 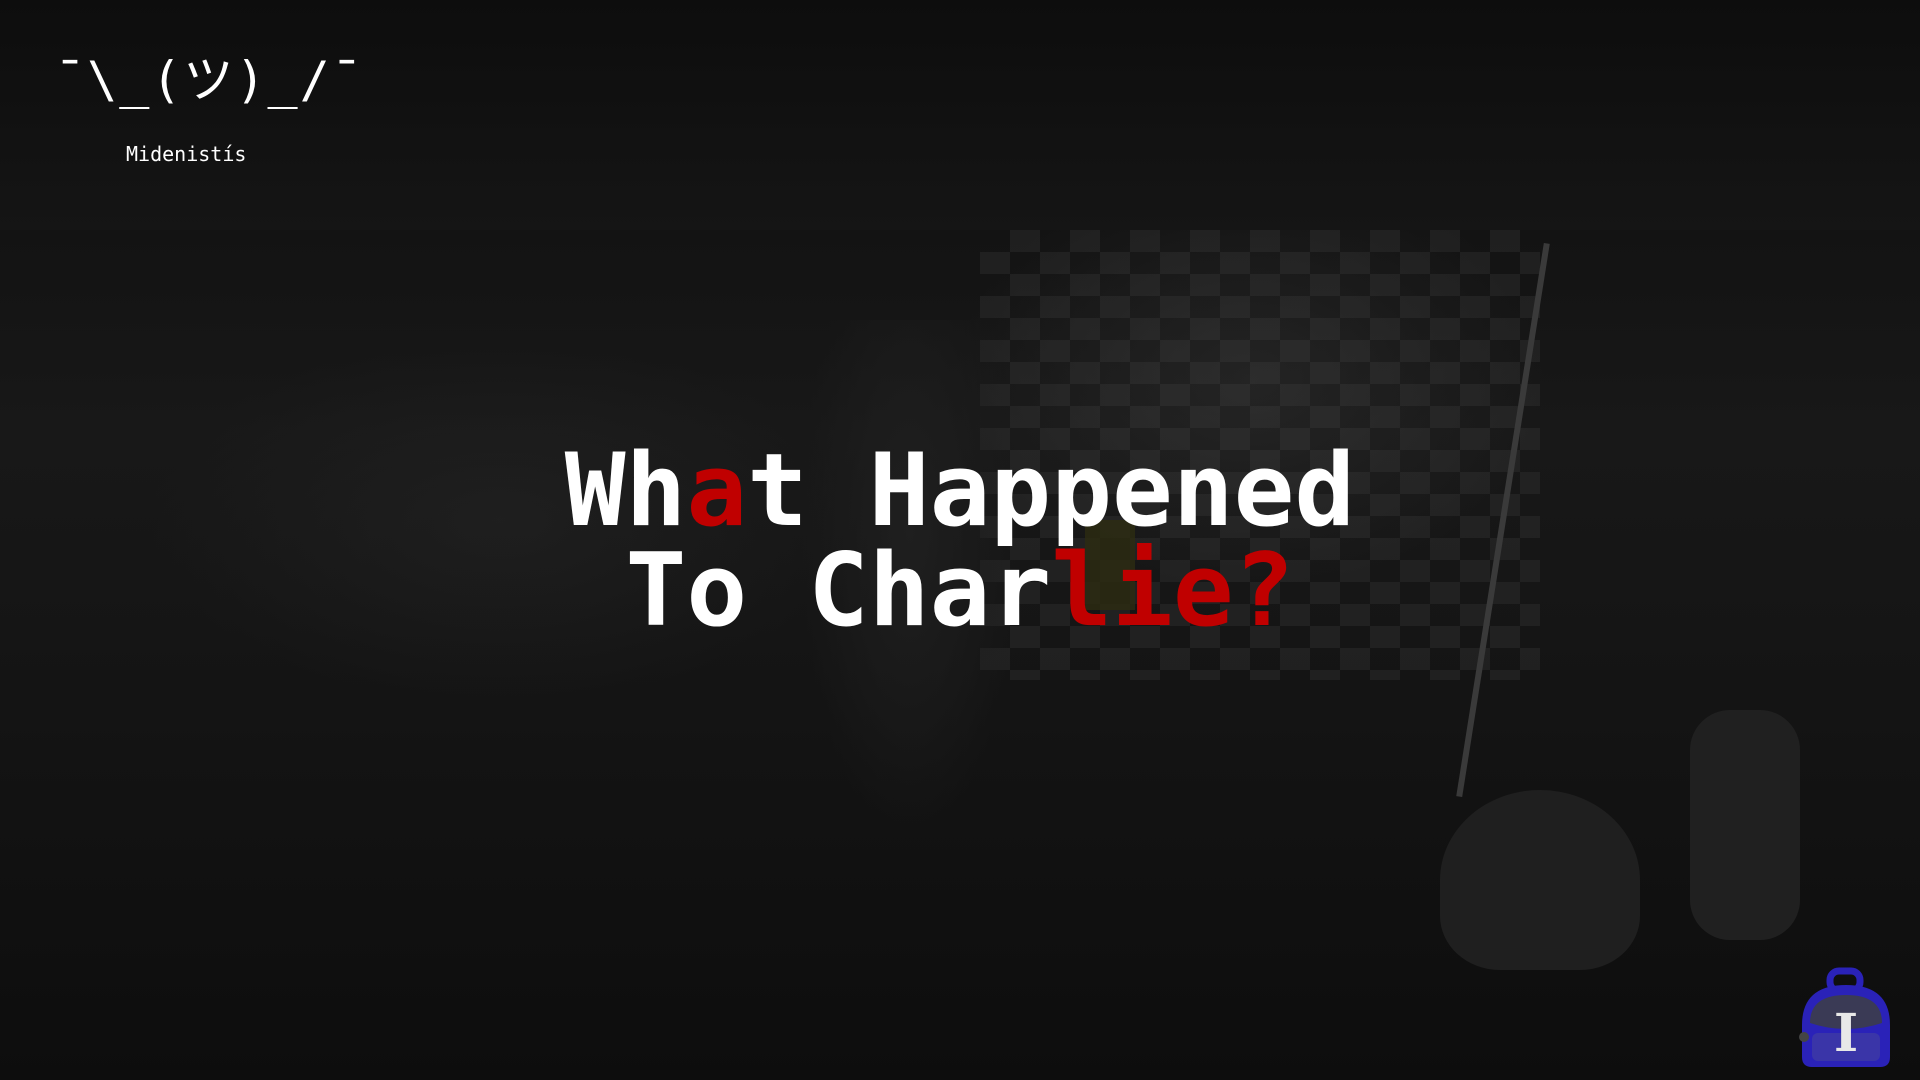 I want to click on studio-name: Midenistís, so click(x=186, y=154).